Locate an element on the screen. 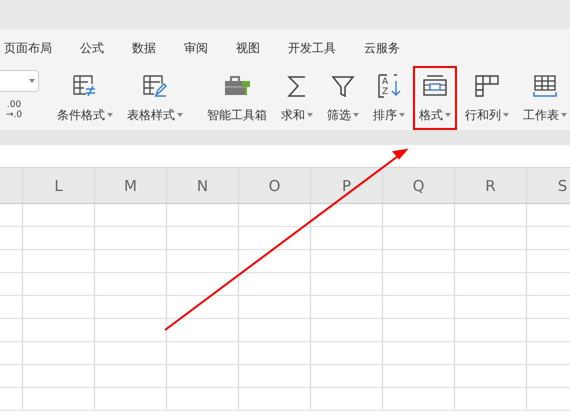 This screenshot has height=416, width=570. ribbon-tab: 视图 is located at coordinates (248, 48).